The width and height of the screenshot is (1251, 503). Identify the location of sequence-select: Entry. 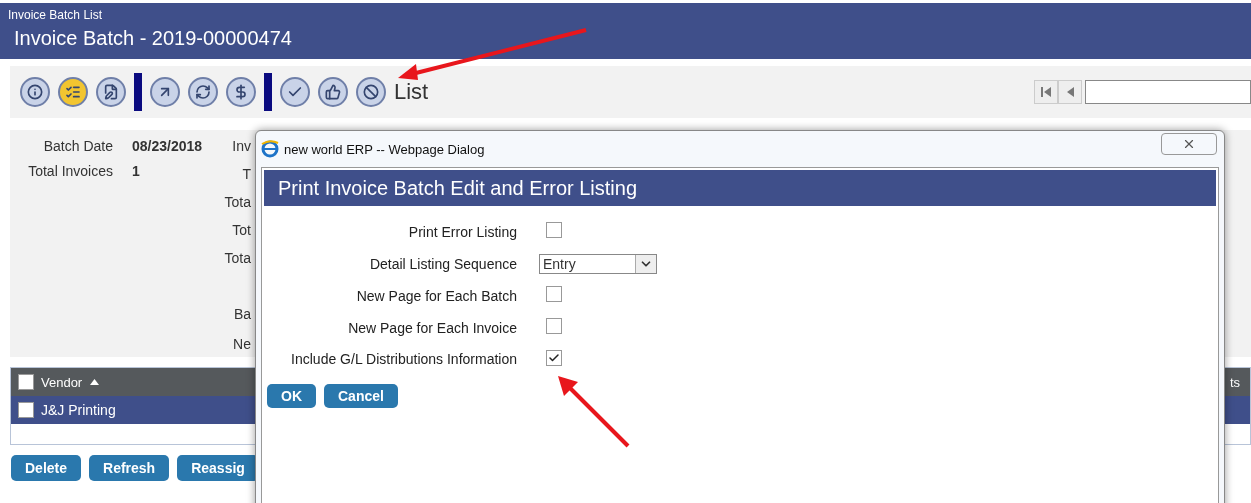
(598, 264).